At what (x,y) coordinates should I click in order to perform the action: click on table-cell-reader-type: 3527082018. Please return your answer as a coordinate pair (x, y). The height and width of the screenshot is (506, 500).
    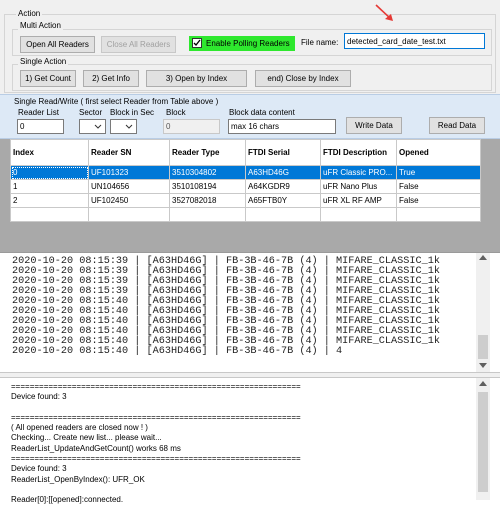
    Looking at the image, I should click on (207, 200).